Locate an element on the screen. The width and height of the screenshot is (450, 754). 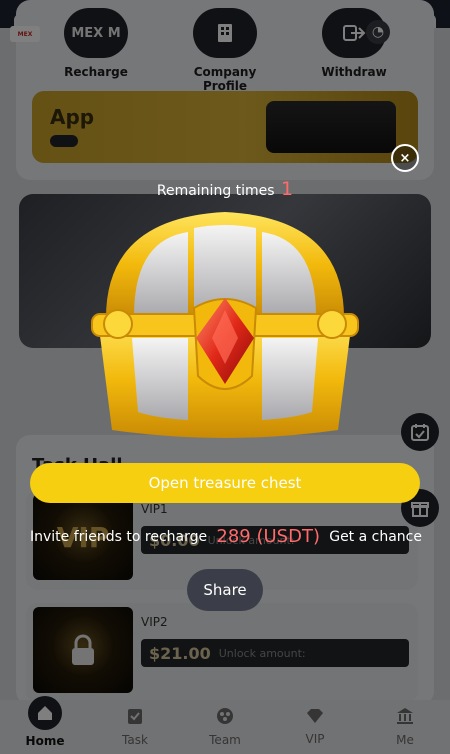
remaining-times-count: 1 is located at coordinates (287, 189).